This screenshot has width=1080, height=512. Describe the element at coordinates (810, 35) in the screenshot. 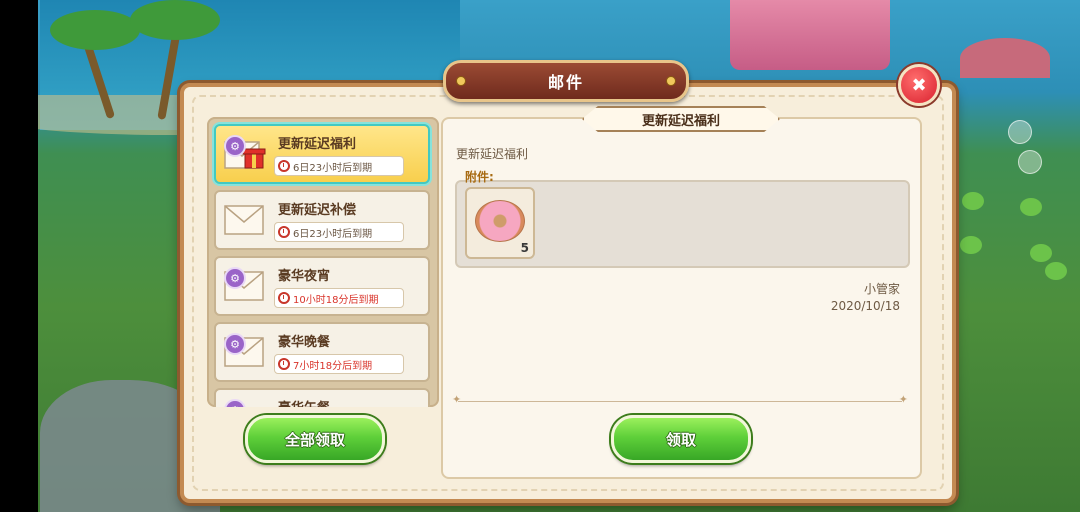

I see `pink-hut` at that location.